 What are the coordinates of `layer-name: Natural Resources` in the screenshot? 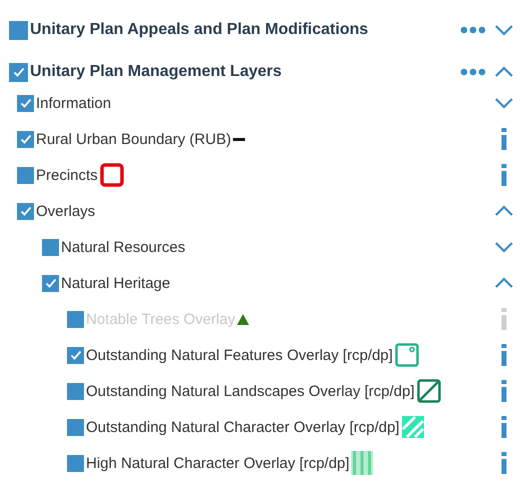 It's located at (123, 247).